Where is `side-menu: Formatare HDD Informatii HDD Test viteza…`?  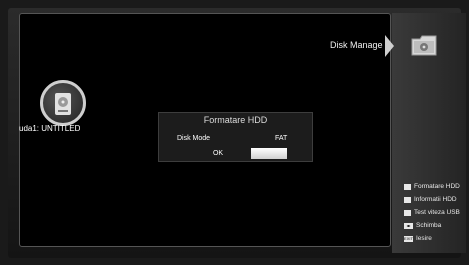
side-menu: Formatare HDD Informatii HDD Test viteza… is located at coordinates (436, 212).